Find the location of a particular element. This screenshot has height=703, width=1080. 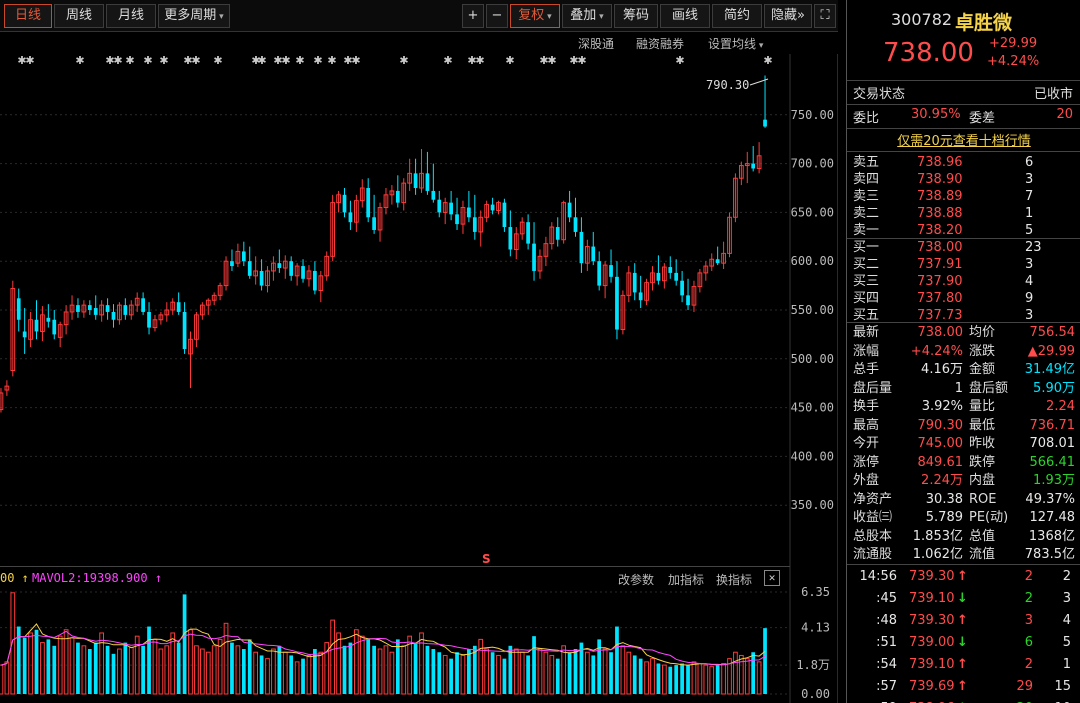

tick-row: :54 739.10 ↑ 2 1 is located at coordinates (963, 665).